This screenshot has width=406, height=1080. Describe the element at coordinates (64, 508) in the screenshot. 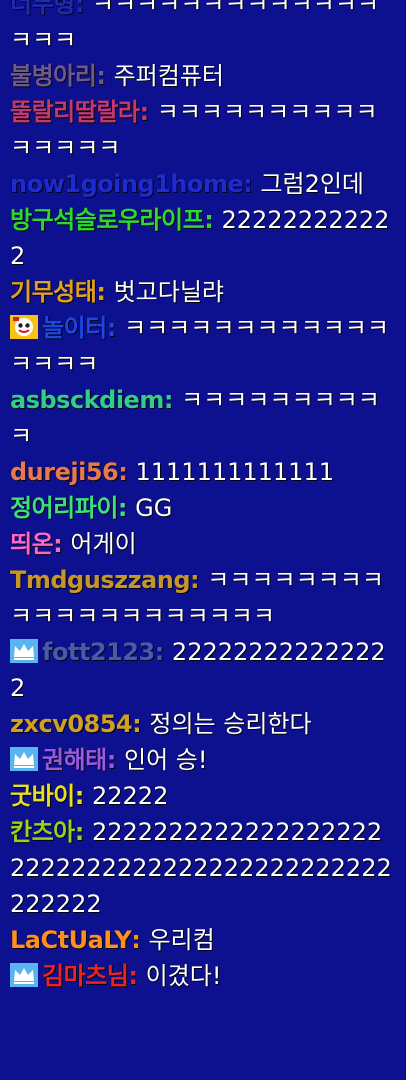

I see `chat-username: 정어리파이` at that location.